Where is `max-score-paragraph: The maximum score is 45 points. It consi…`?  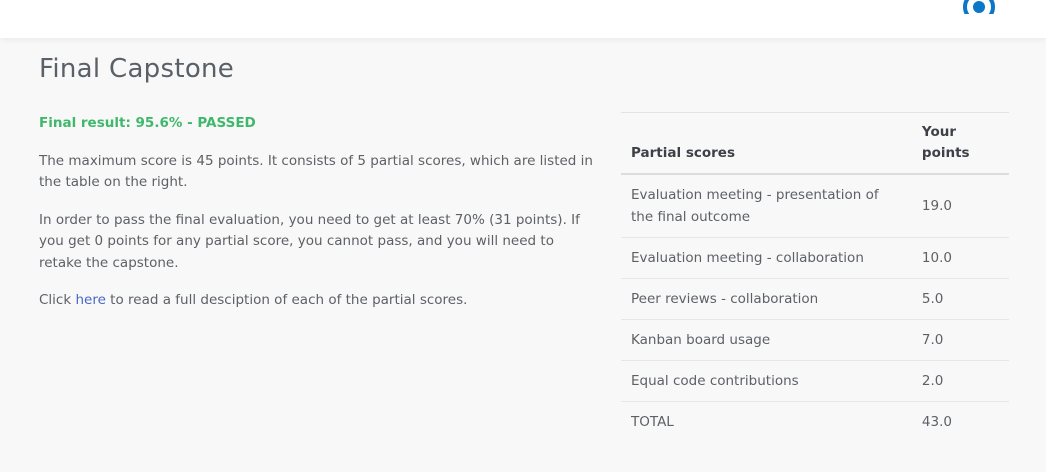
max-score-paragraph: The maximum score is 45 points. It consi… is located at coordinates (316, 171).